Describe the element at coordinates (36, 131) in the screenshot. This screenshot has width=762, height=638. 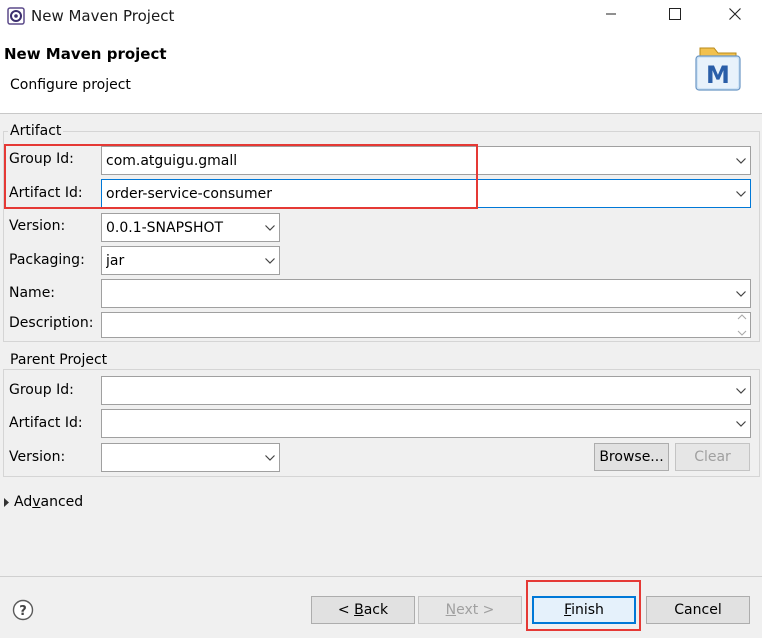
I see `artifact-legend: Artifact` at that location.